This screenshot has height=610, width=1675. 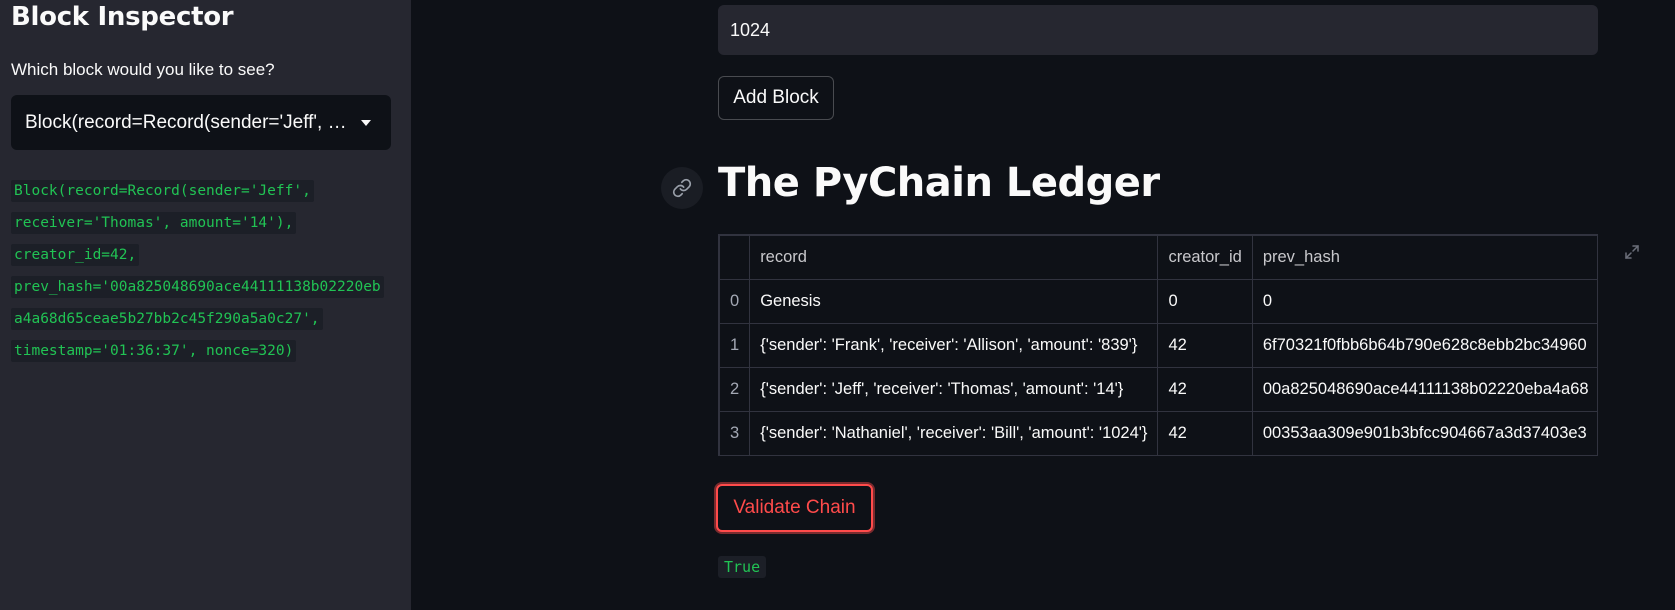 I want to click on code-line: timestamp='01:36:37', nonce=320), so click(x=154, y=351).